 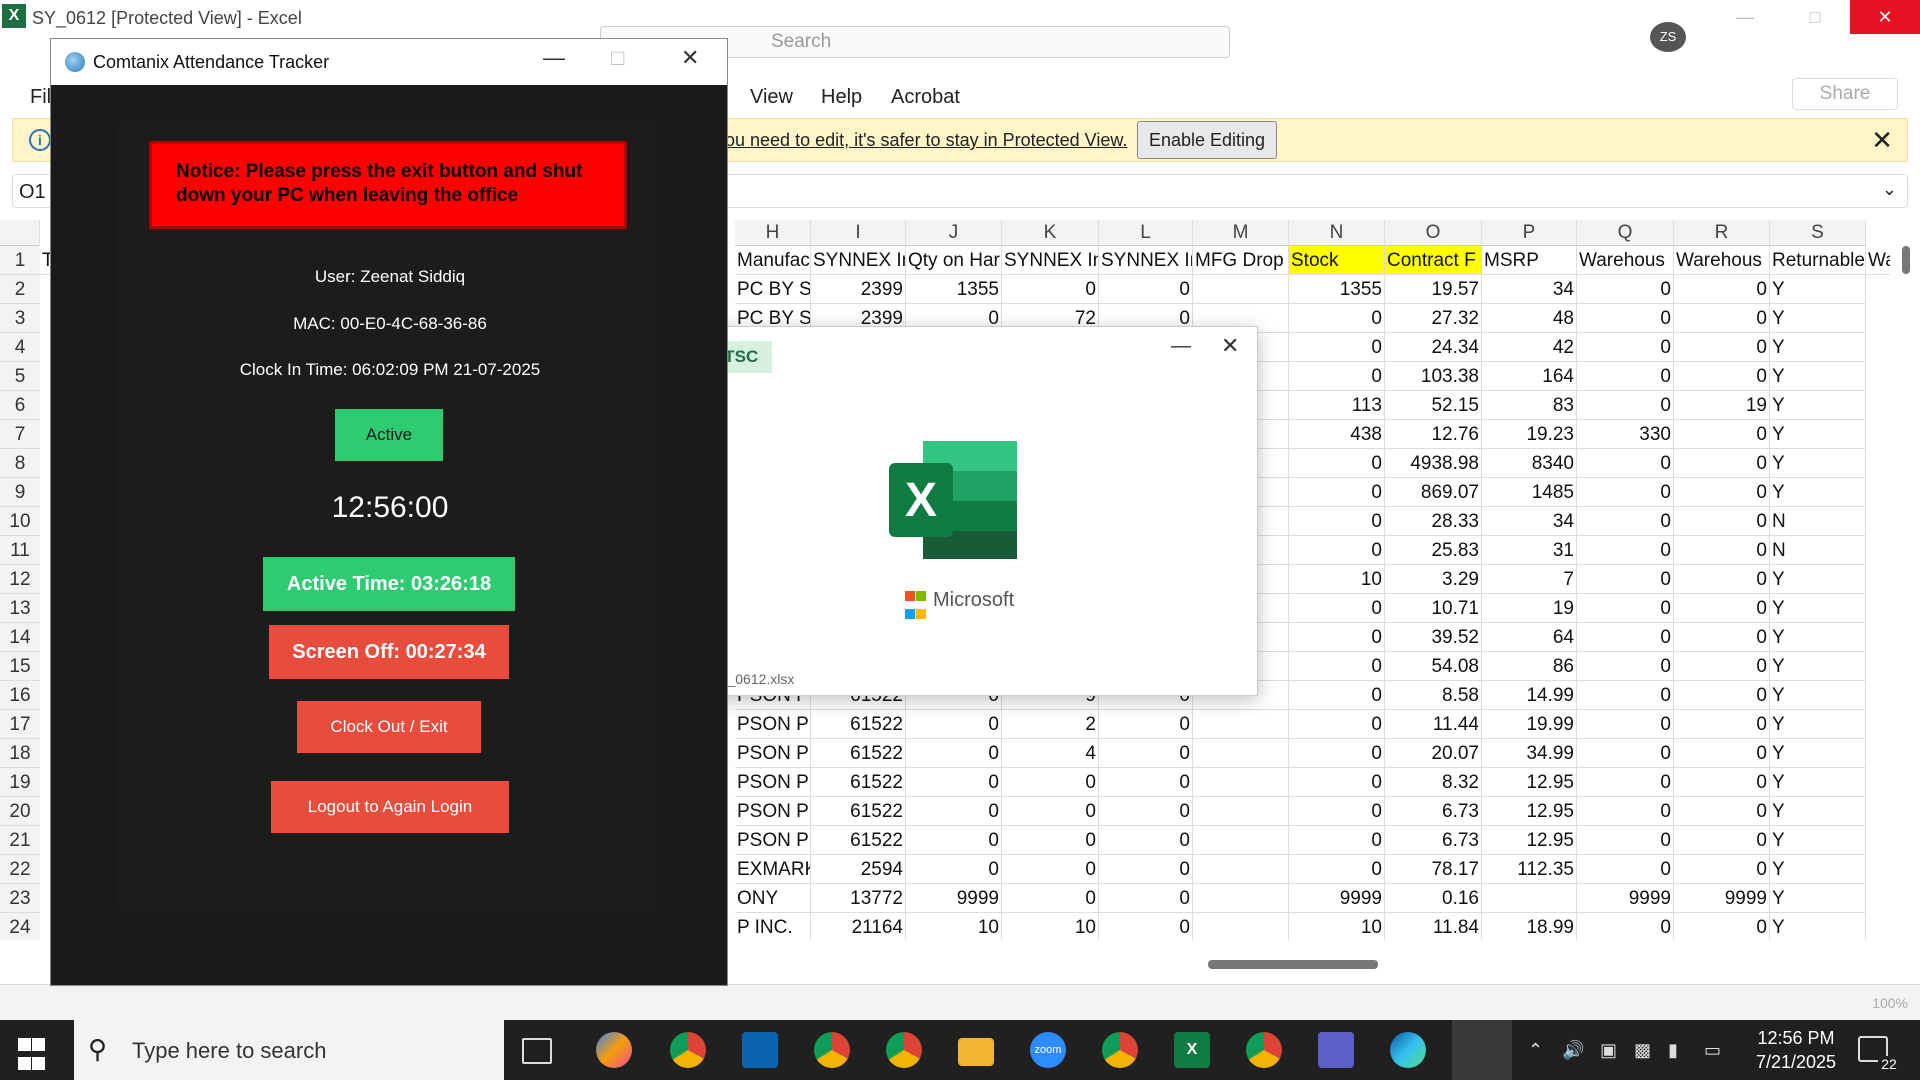 What do you see at coordinates (1796, 1050) in the screenshot?
I see `system-clock: 12:56 PM 7/21/2025` at bounding box center [1796, 1050].